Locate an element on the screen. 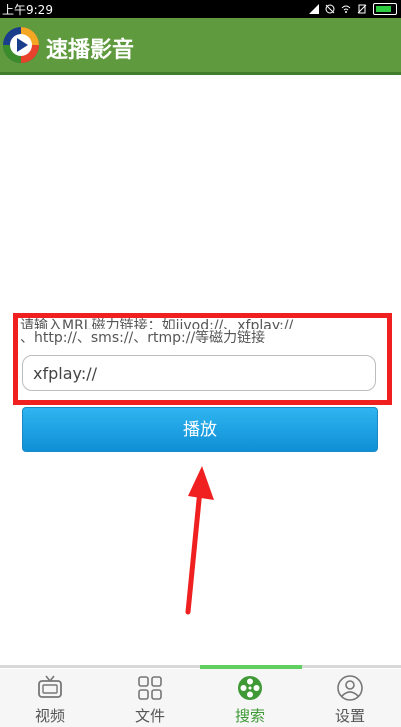 This screenshot has width=401, height=727. tv-icon is located at coordinates (50, 686).